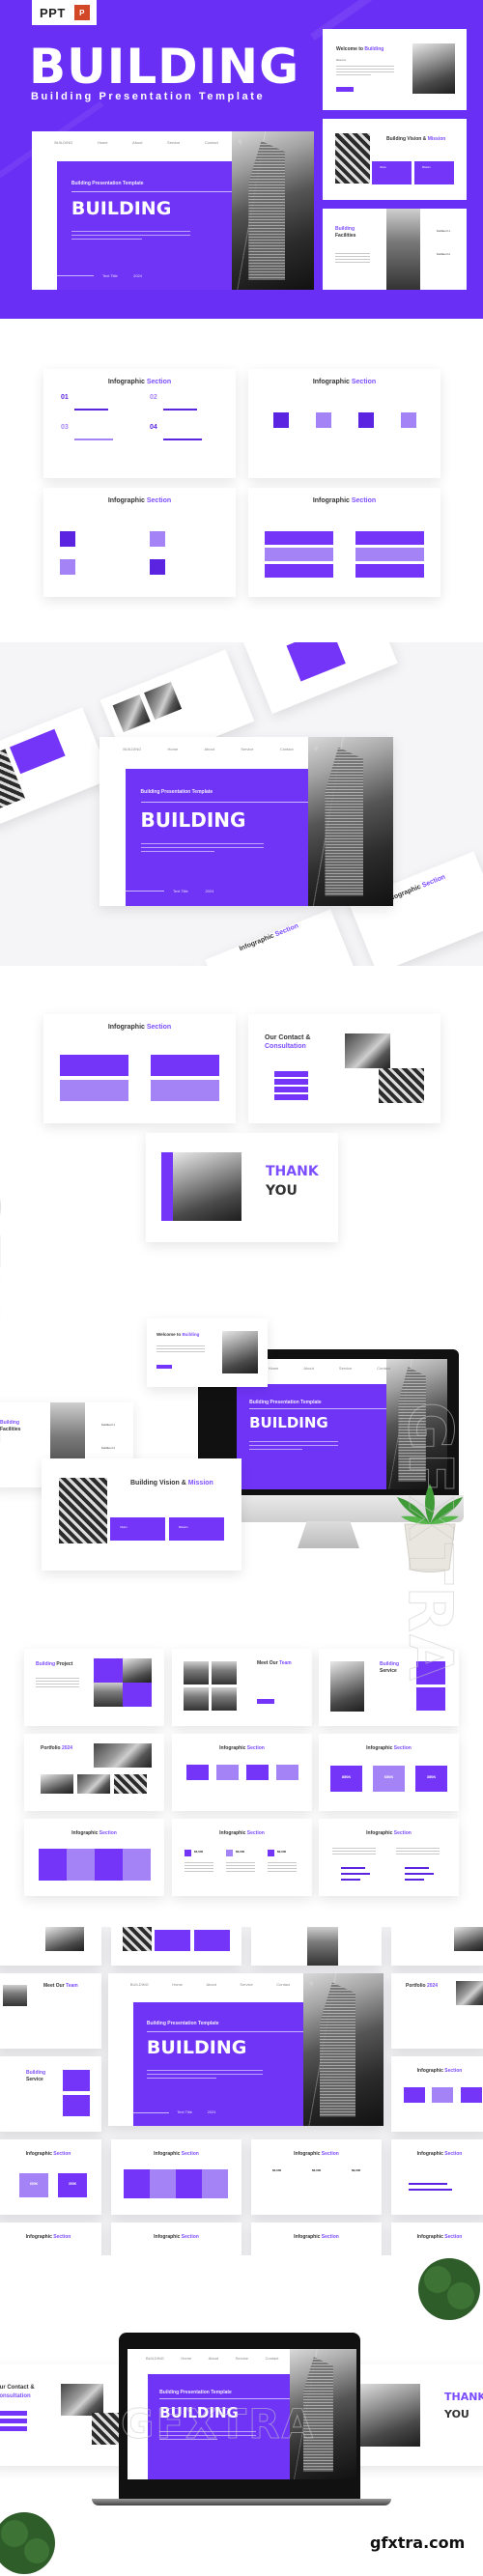 The height and width of the screenshot is (2576, 483). I want to click on tree-bottom-left, so click(27, 2543).